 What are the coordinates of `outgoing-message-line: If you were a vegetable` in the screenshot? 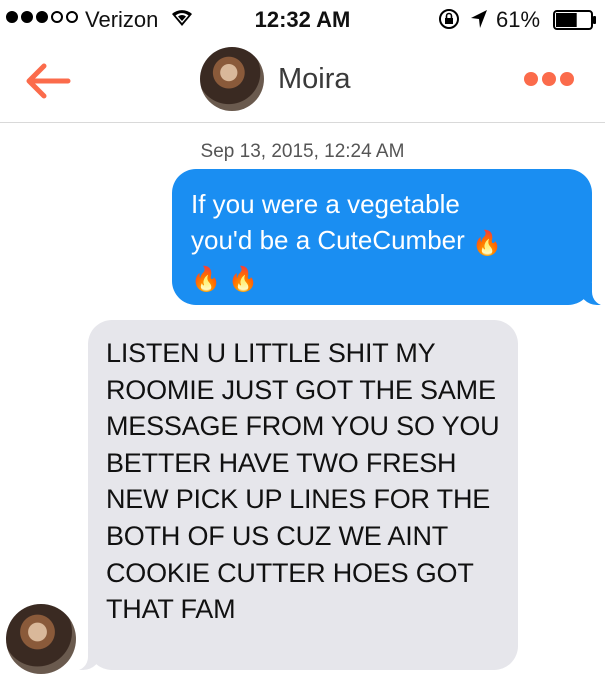 It's located at (325, 204).